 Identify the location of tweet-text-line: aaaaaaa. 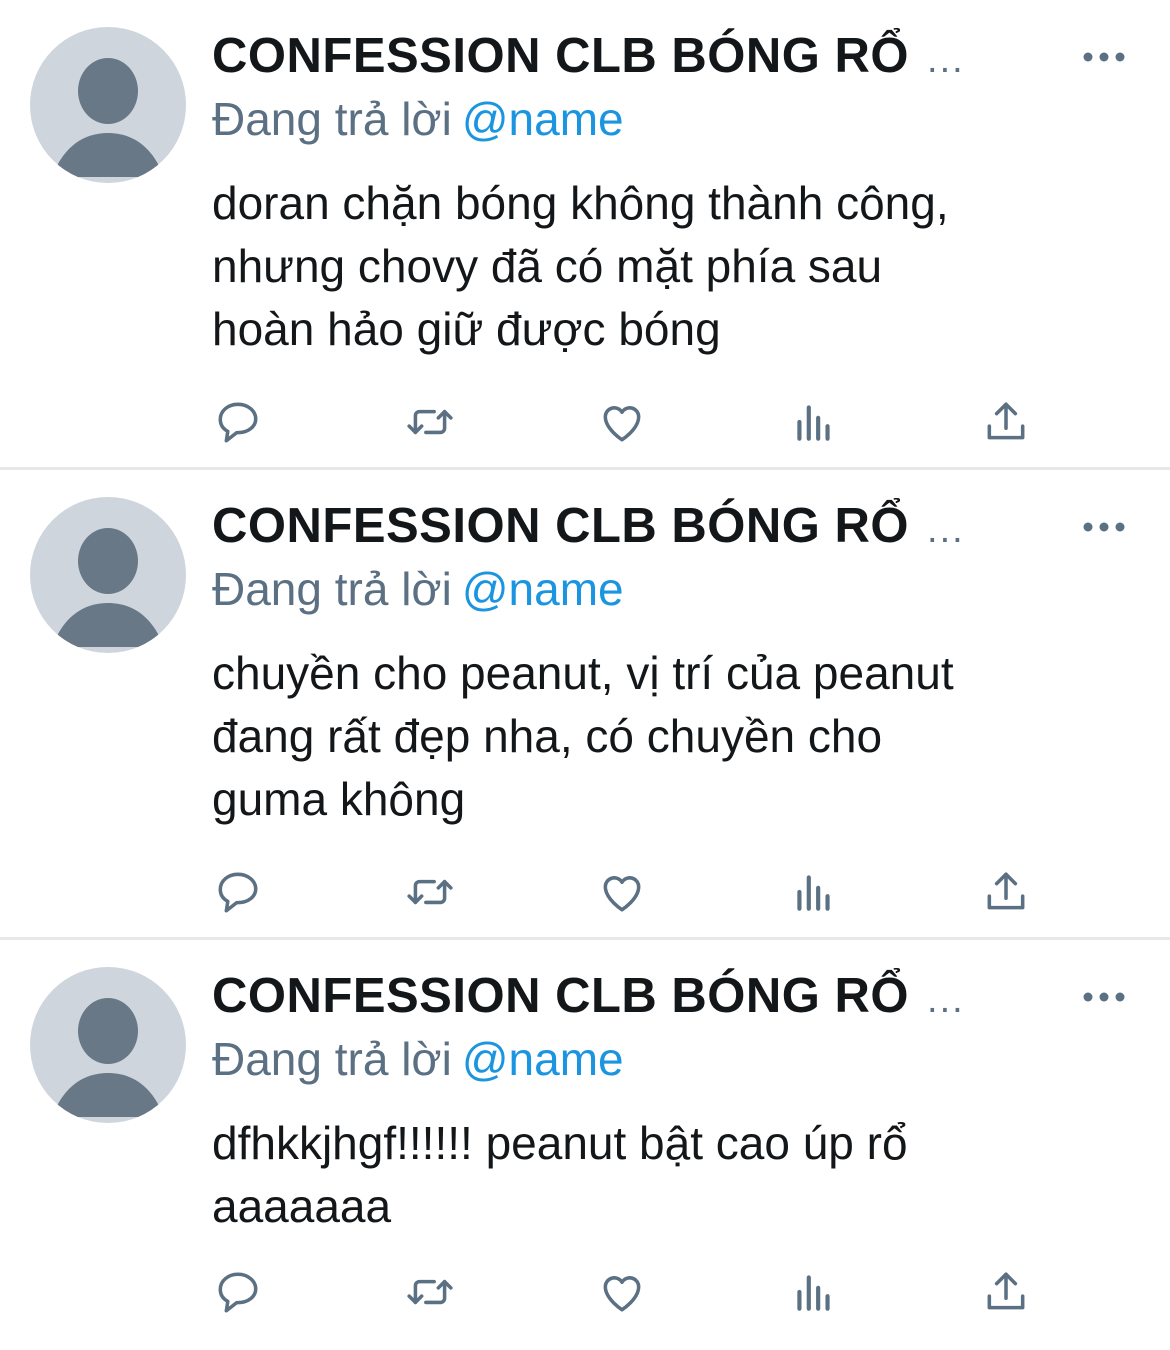
(302, 1206).